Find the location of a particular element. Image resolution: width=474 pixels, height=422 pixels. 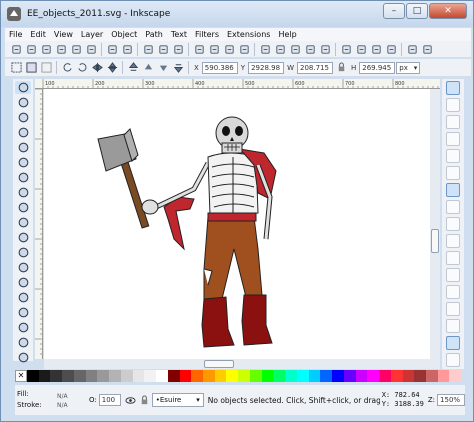

pencil-tool-icon is located at coordinates (23, 237).